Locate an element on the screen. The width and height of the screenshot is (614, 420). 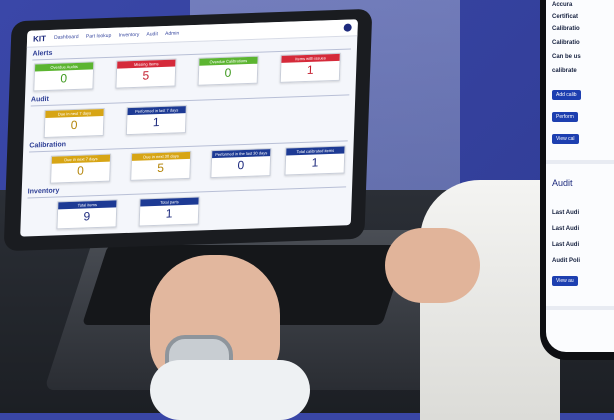
perform-button: Perform is located at coordinates (565, 117).